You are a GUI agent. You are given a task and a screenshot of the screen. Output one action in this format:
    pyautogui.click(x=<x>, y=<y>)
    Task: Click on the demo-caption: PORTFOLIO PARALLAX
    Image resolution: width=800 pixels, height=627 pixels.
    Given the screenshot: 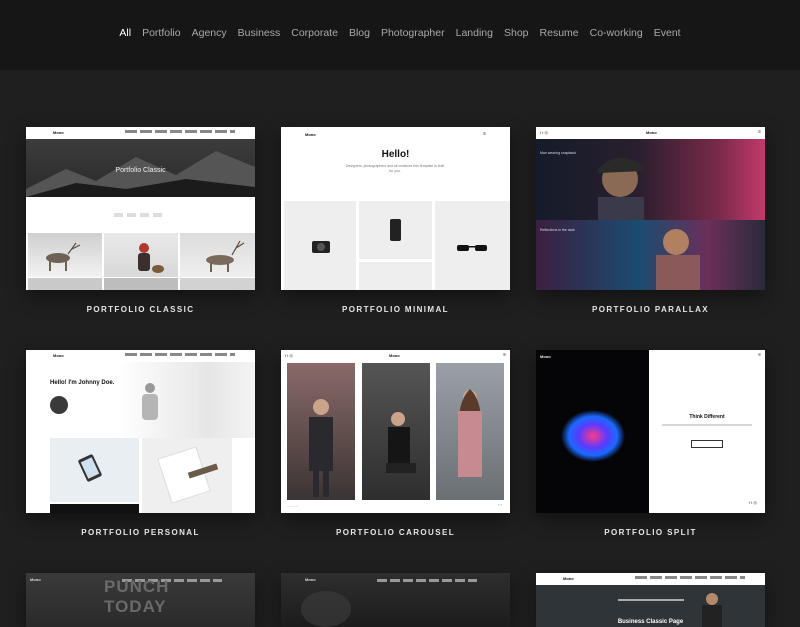 What is the action you would take?
    pyautogui.click(x=650, y=309)
    